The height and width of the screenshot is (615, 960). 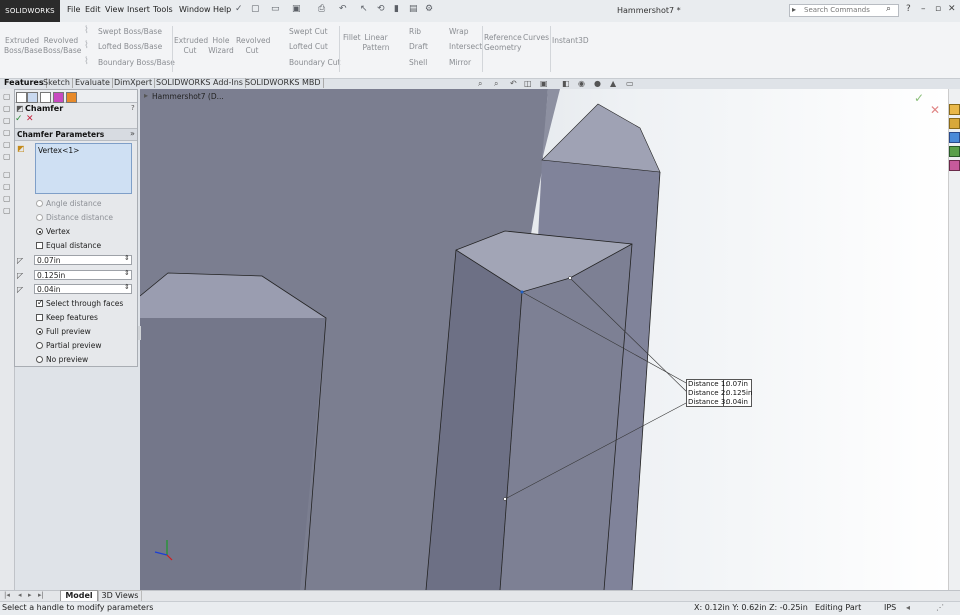 I want to click on view-settings-icon: ▭, so click(x=630, y=83).